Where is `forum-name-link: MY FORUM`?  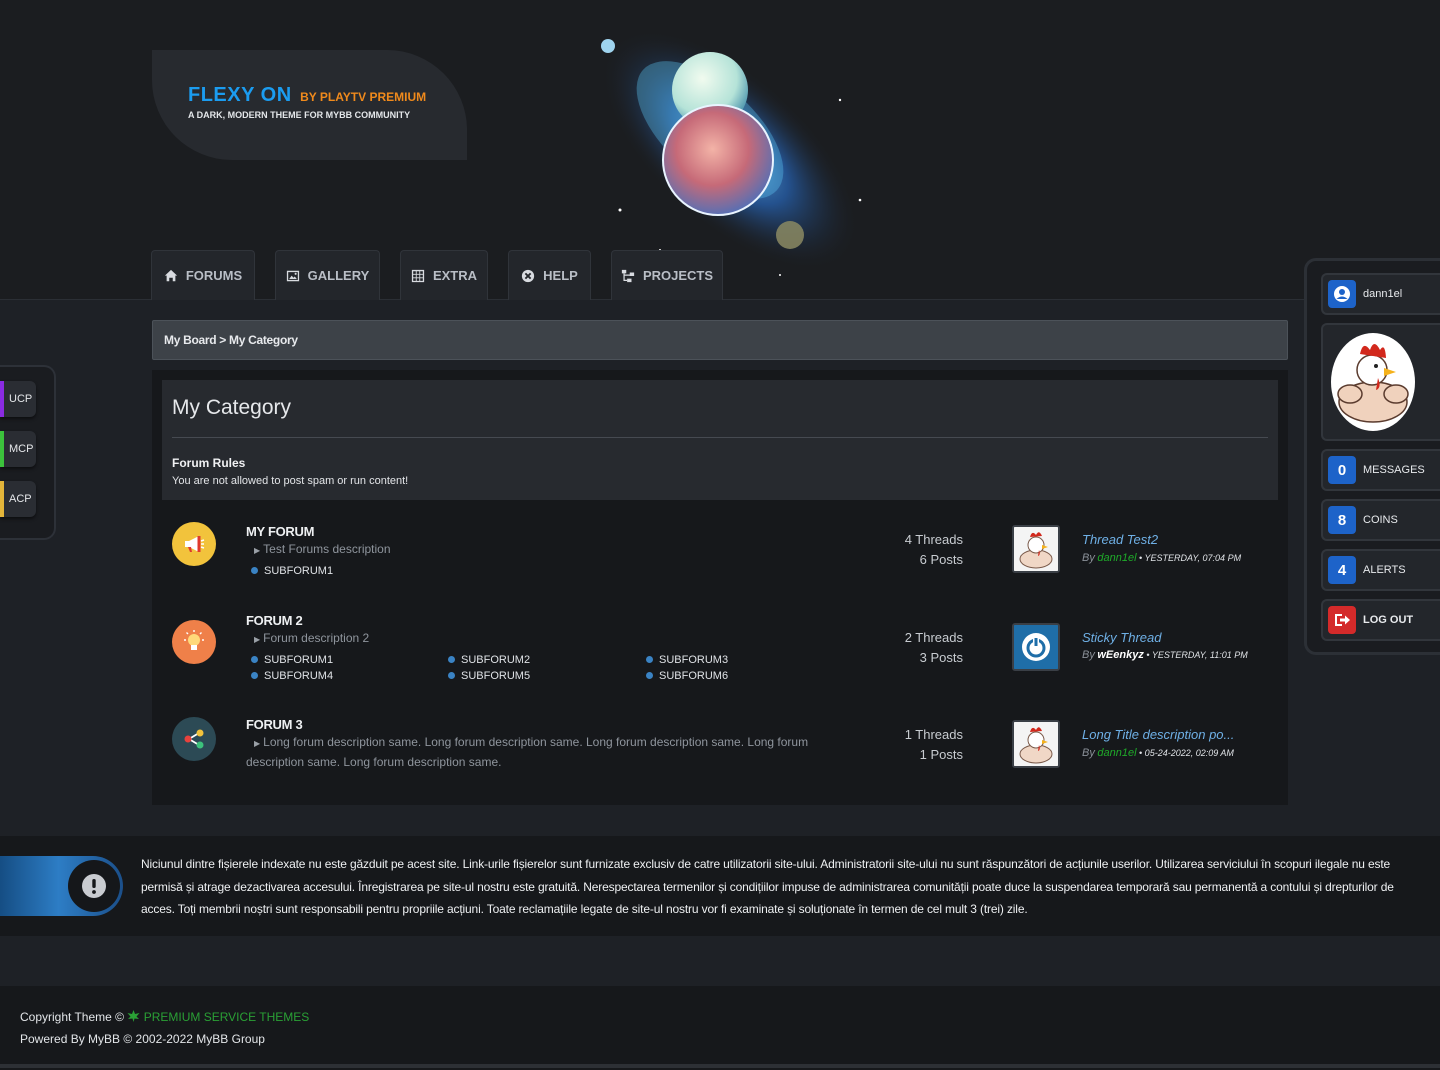
forum-name-link: MY FORUM is located at coordinates (280, 531).